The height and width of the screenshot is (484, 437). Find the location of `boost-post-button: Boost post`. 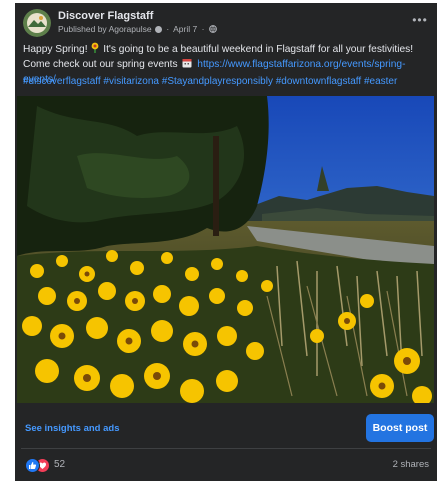

boost-post-button: Boost post is located at coordinates (400, 428).